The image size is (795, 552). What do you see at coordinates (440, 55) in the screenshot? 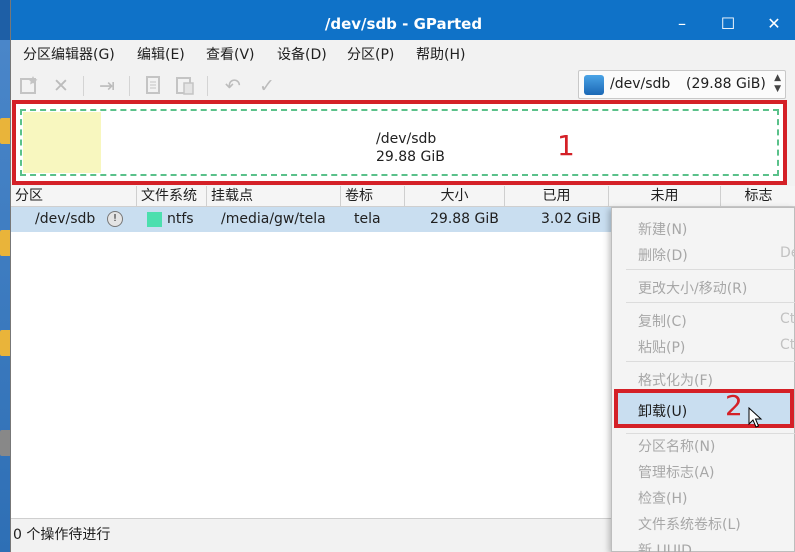
I see `menu-help: 帮助(H)` at bounding box center [440, 55].